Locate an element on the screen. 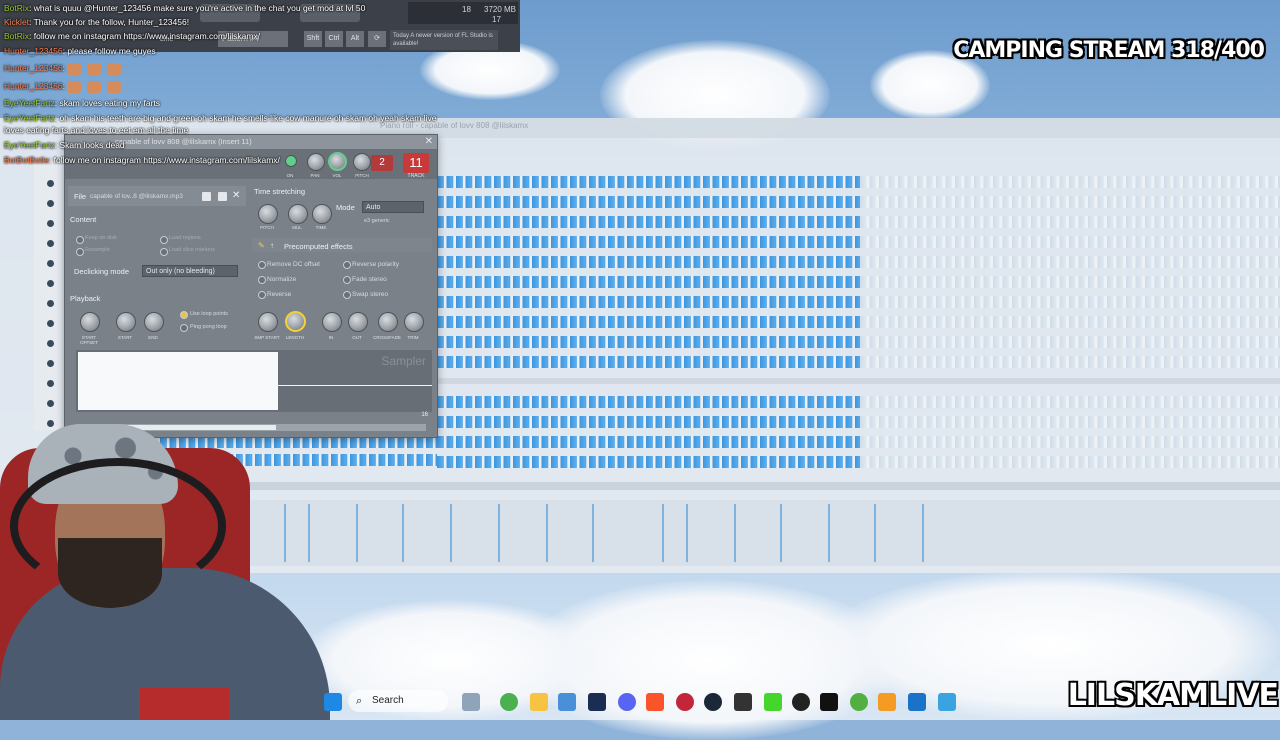 This screenshot has width=1280, height=740. app-icon is located at coordinates (743, 702).